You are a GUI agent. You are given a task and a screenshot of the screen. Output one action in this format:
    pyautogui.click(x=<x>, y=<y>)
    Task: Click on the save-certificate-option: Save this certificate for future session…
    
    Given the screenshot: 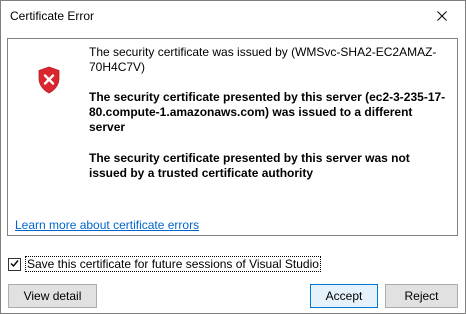 What is the action you would take?
    pyautogui.click(x=164, y=264)
    